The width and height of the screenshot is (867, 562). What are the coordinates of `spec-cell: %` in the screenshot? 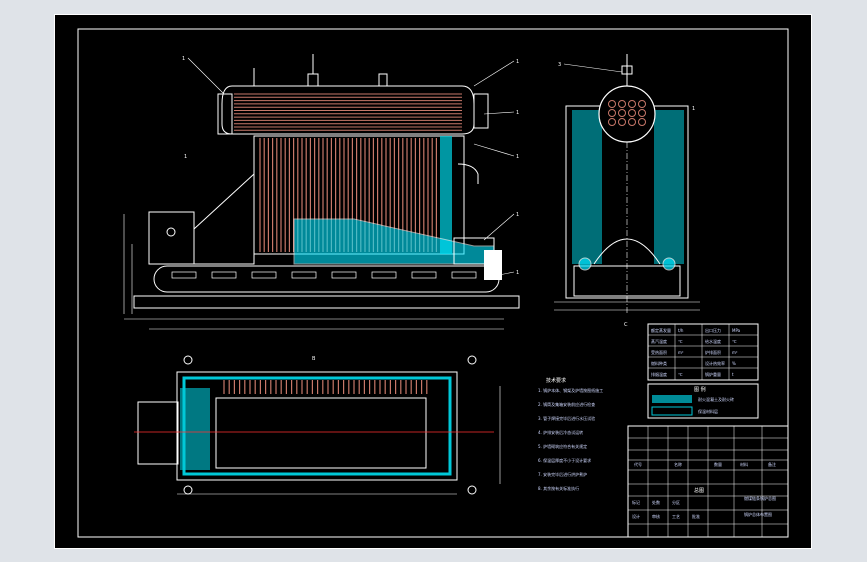 It's located at (734, 363).